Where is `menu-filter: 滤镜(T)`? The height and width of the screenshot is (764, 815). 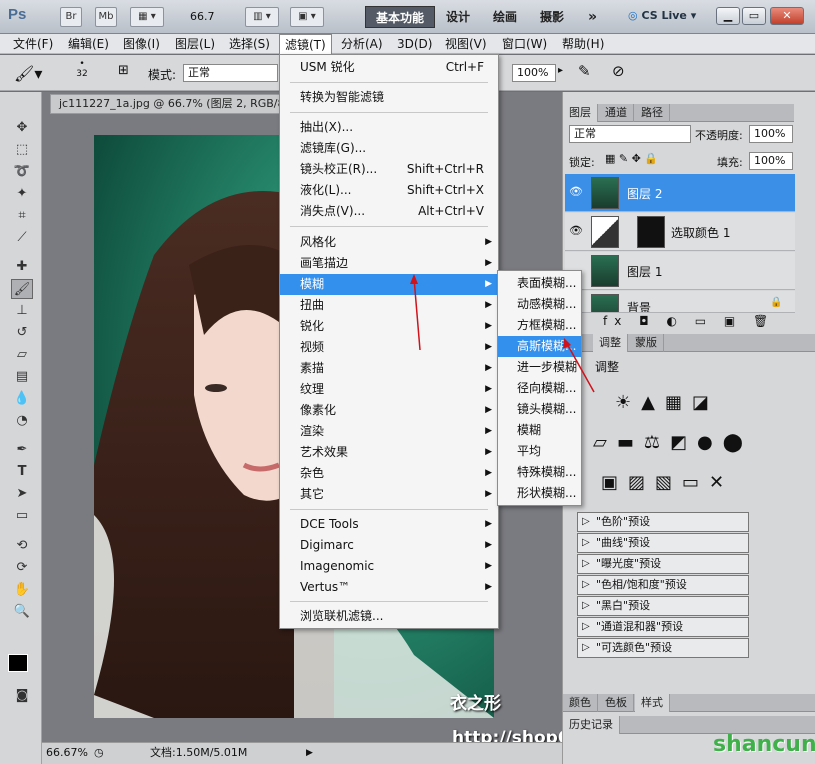
menu-filter: 滤镜(T) is located at coordinates (305, 44).